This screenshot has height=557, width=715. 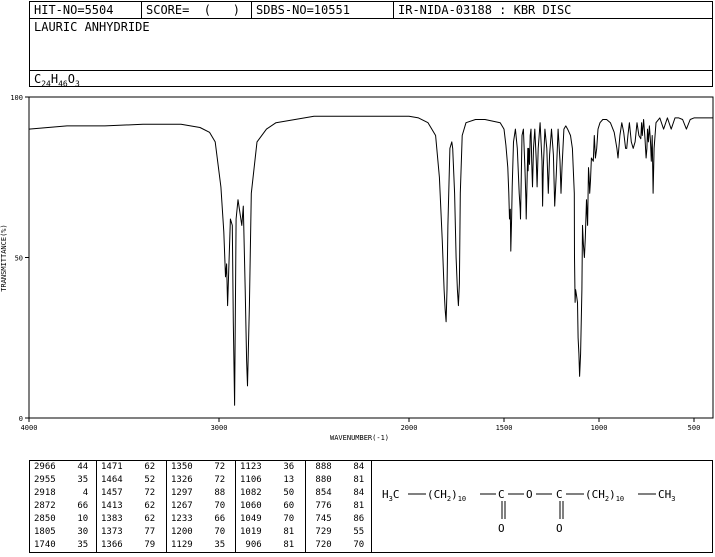 What do you see at coordinates (201, 480) in the screenshot?
I see `peak-row: 1326 72` at bounding box center [201, 480].